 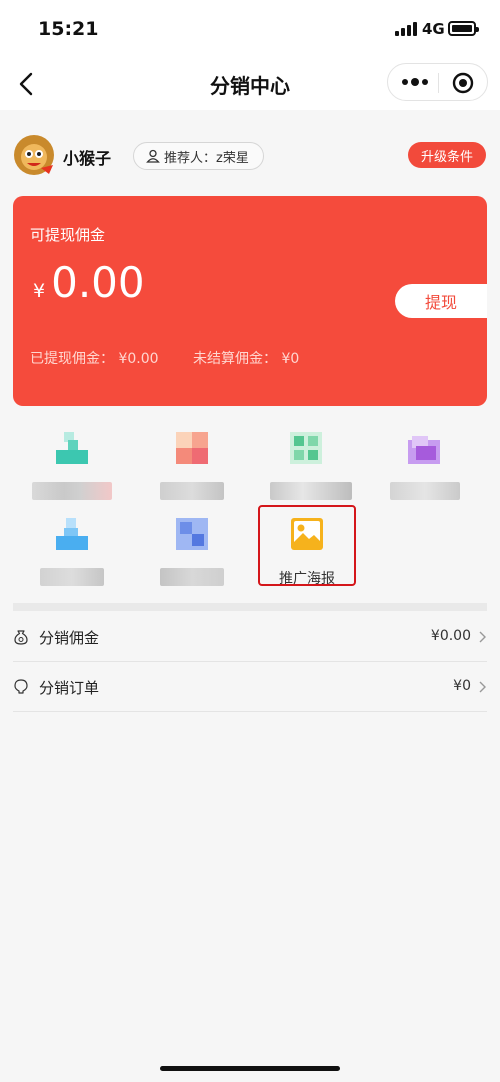 I want to click on unsettled-commission: 未结算佣金： ¥0, so click(x=246, y=359).